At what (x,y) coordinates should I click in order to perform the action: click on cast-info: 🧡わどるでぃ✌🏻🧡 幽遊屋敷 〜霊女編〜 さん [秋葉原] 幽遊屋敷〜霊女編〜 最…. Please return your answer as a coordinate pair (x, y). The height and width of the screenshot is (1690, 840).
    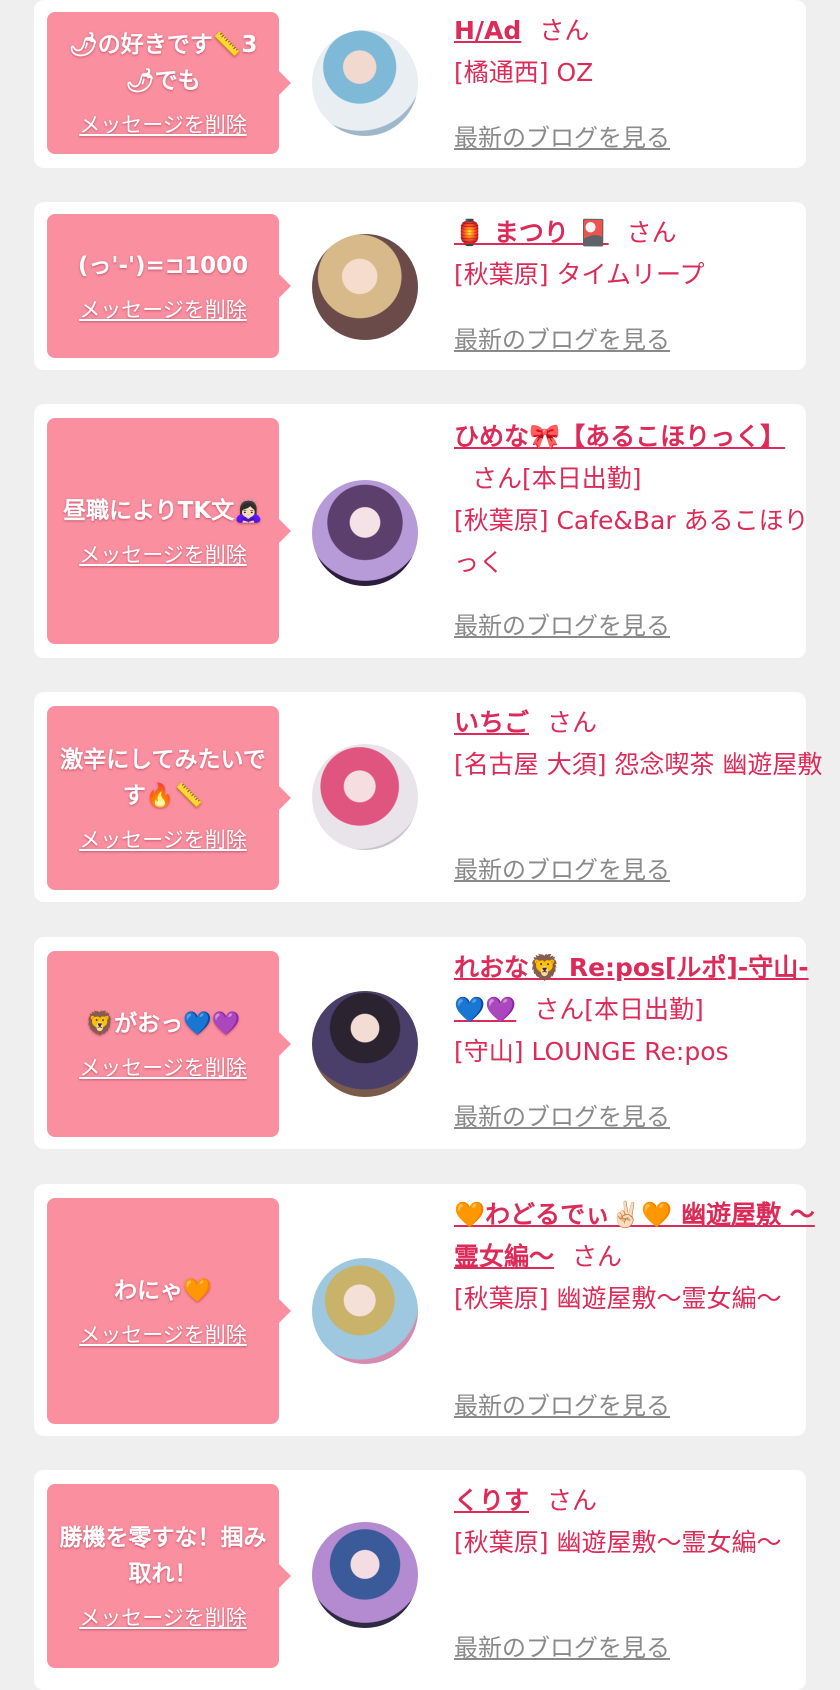
    Looking at the image, I should click on (639, 1312).